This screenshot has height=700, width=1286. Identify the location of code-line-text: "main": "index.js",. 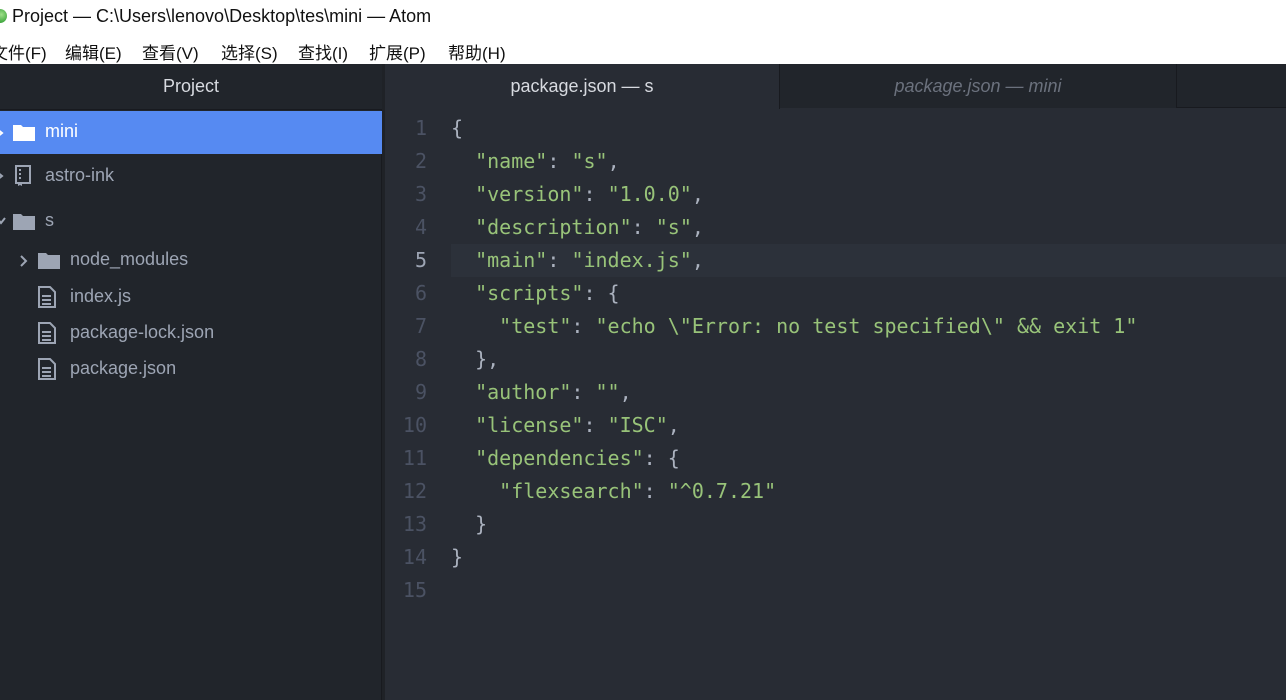
(868, 260).